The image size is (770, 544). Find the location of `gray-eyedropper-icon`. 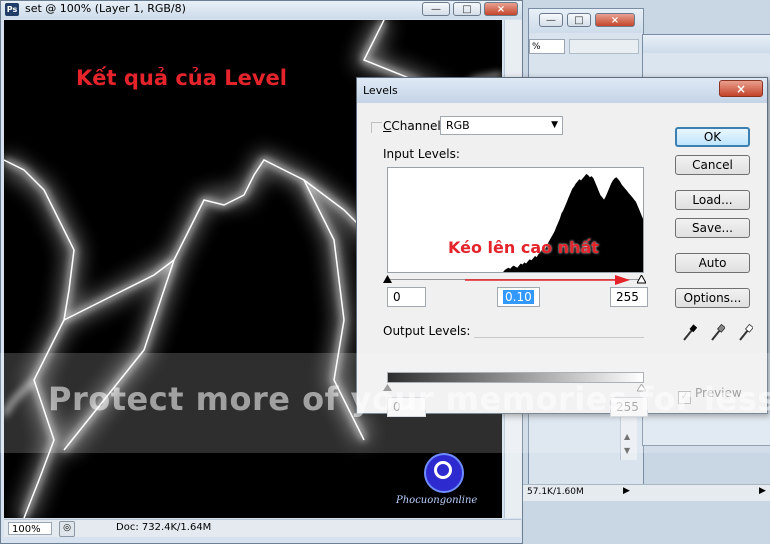

gray-eyedropper-icon is located at coordinates (717, 333).